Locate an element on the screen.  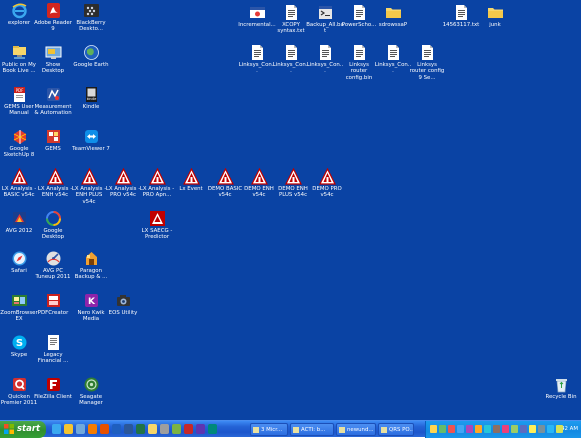
teamviewer-icon is located at coordinates (91, 136).